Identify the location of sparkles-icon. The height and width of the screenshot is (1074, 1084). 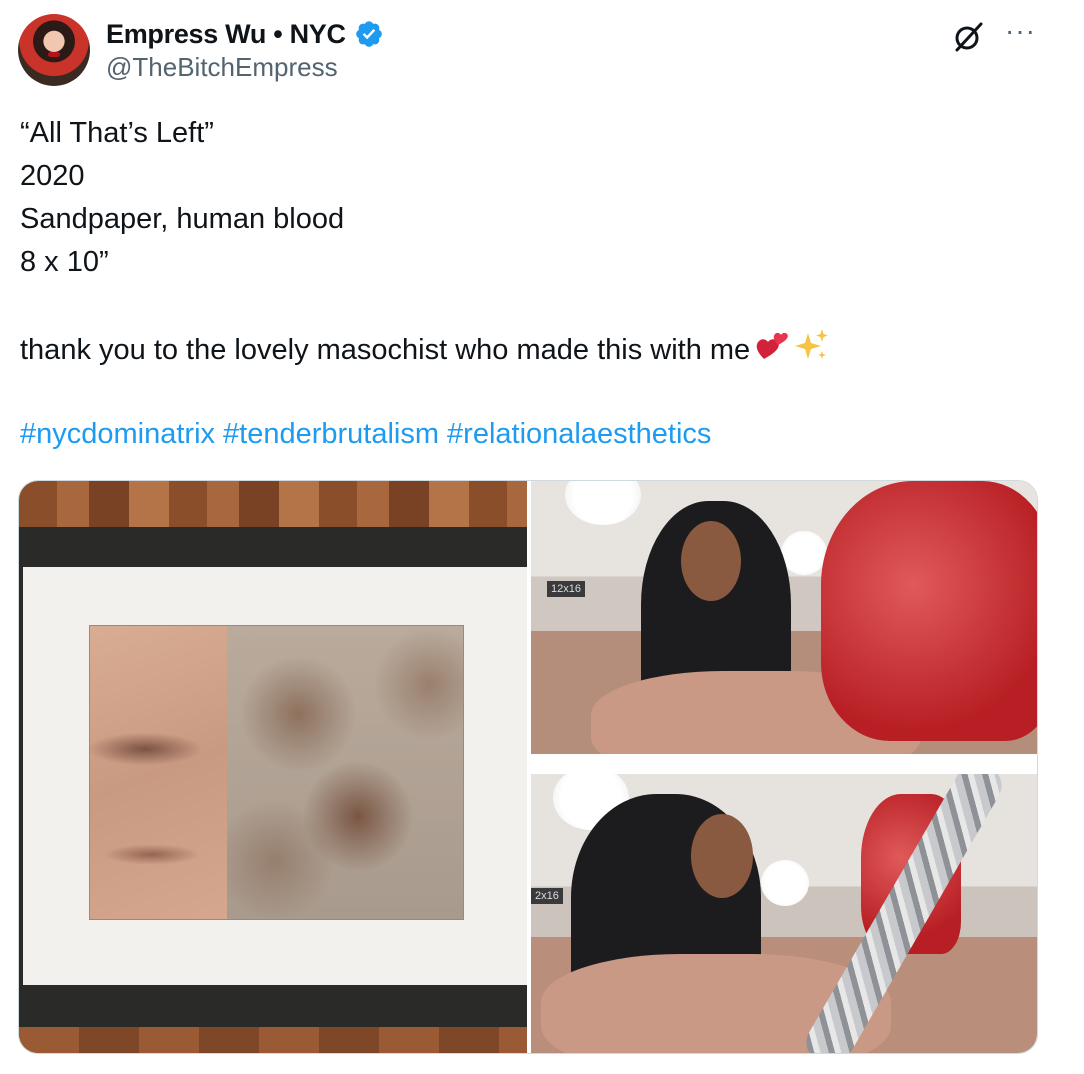
(812, 351).